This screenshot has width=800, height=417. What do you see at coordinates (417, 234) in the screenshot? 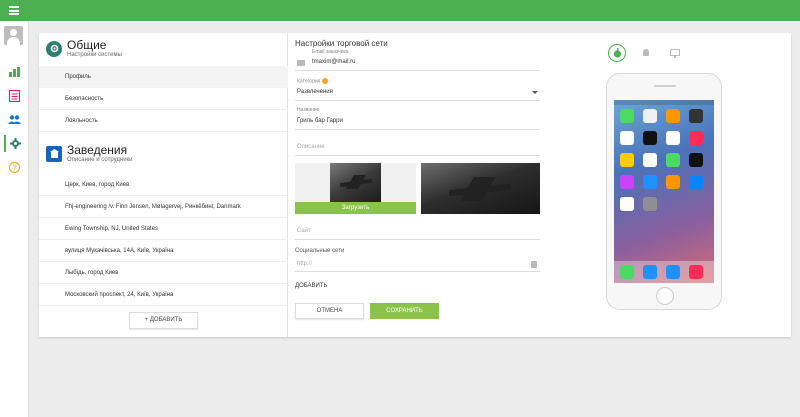
I see `site-field: Сайт` at bounding box center [417, 234].